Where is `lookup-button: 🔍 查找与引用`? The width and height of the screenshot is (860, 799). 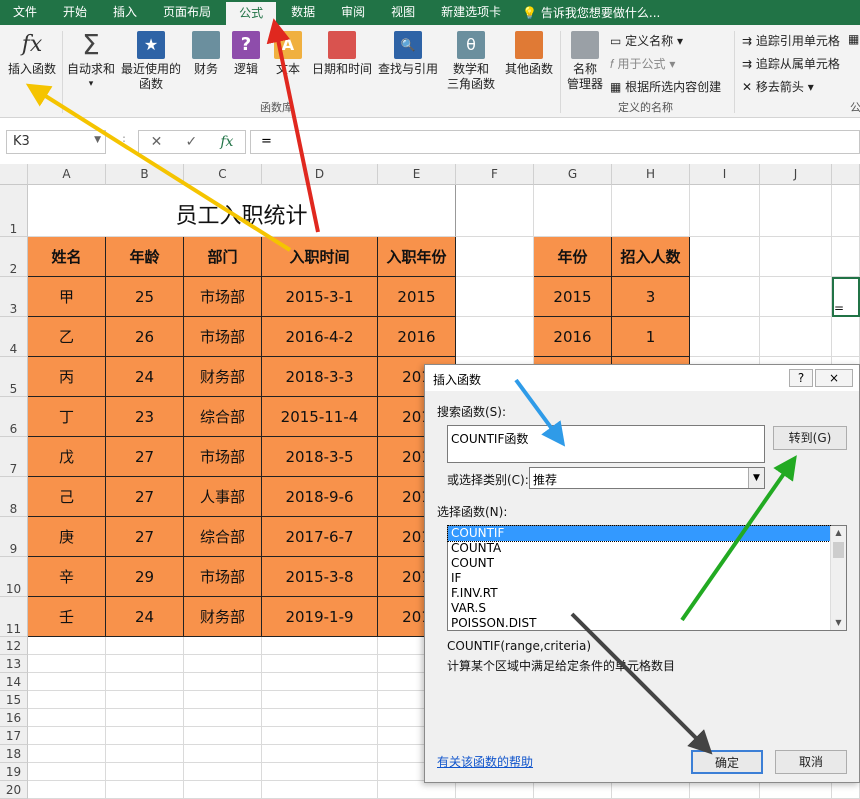 lookup-button: 🔍 查找与引用 is located at coordinates (408, 53).